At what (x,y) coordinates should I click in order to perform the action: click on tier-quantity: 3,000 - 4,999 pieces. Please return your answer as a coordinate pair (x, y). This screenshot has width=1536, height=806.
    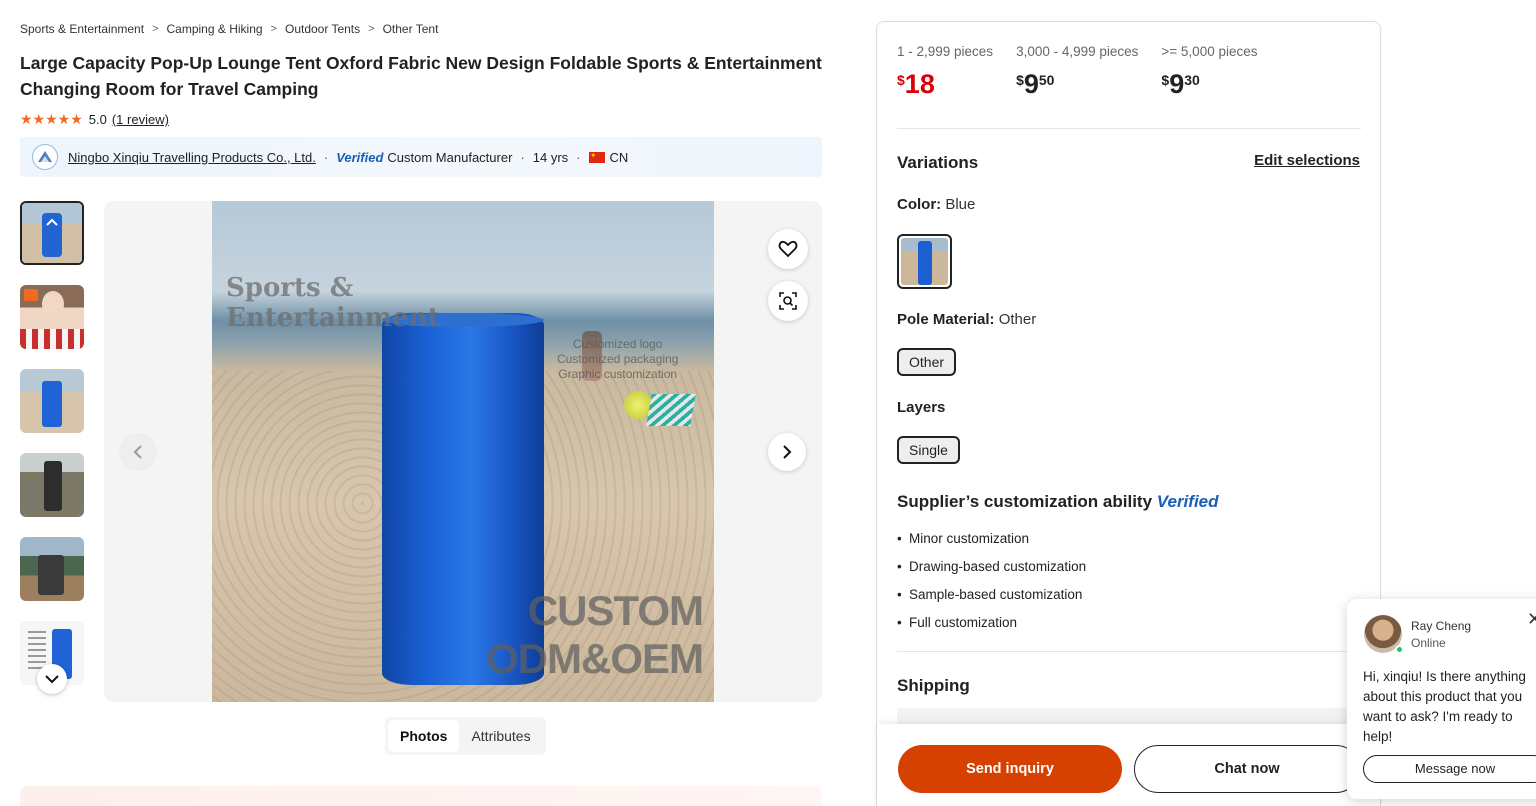
    Looking at the image, I should click on (1077, 51).